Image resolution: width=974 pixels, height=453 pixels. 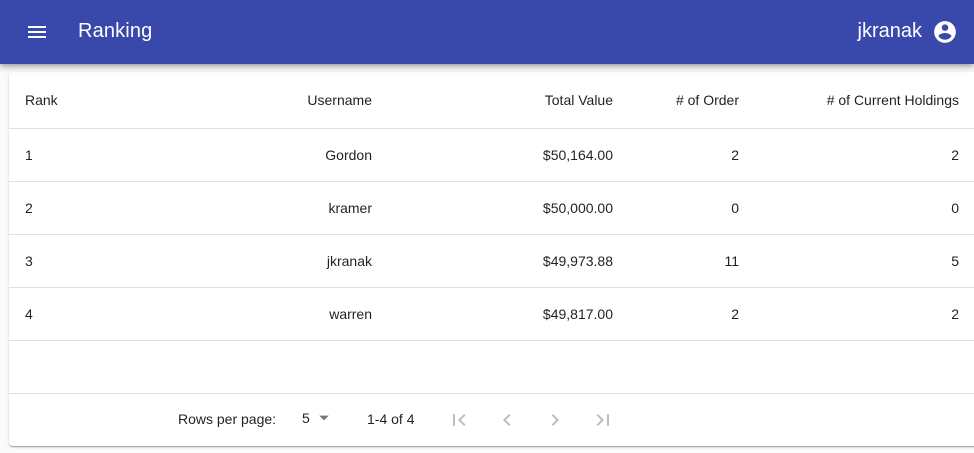 What do you see at coordinates (316, 418) in the screenshot?
I see `rows-per-page-select: 5` at bounding box center [316, 418].